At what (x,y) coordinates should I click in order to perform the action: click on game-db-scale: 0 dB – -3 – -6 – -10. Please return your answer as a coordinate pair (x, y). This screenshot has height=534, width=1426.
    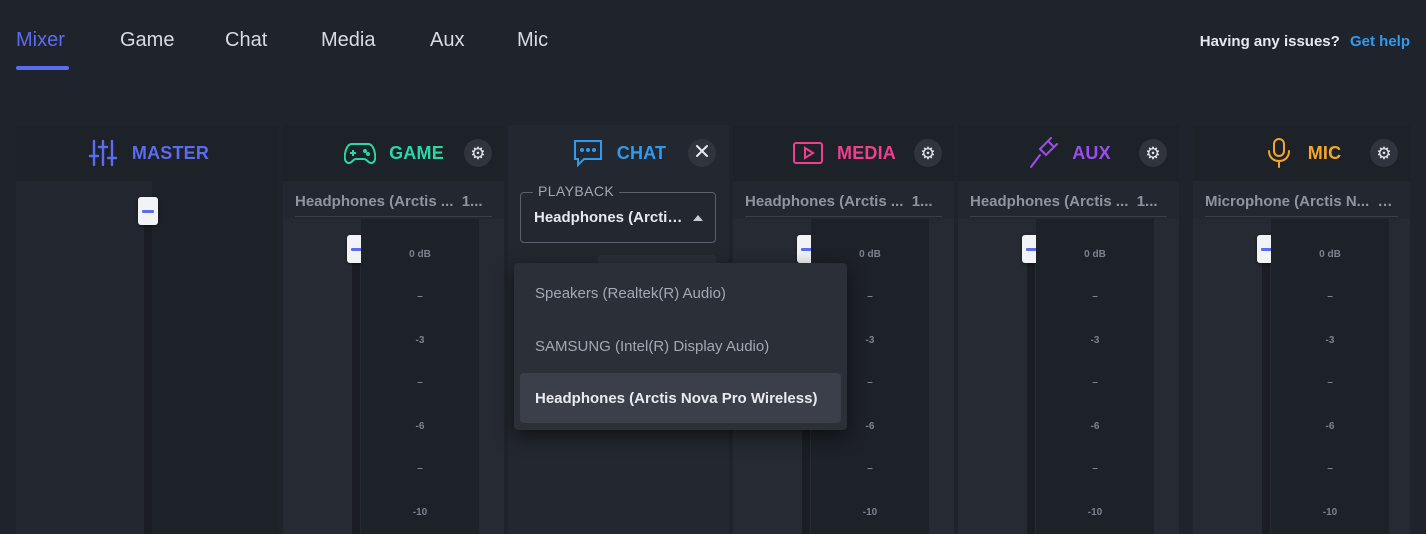
    Looking at the image, I should click on (420, 376).